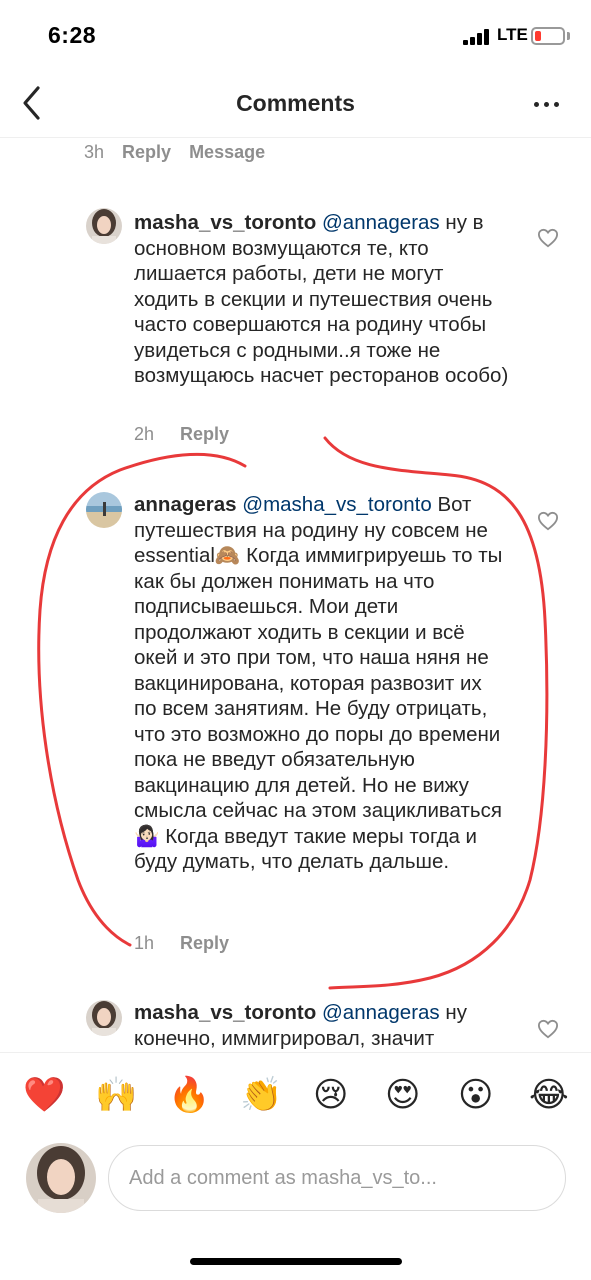 The image size is (591, 1280). What do you see at coordinates (568, 36) in the screenshot?
I see `battery-cap` at bounding box center [568, 36].